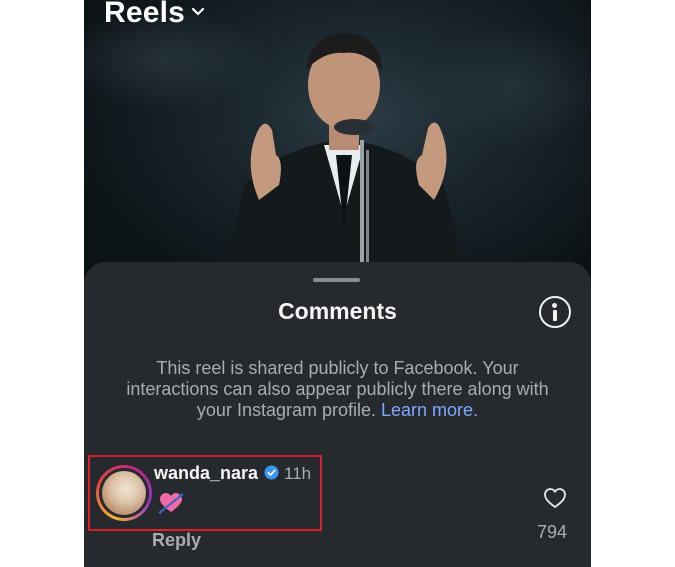  I want to click on comments-title: Comments, so click(337, 311).